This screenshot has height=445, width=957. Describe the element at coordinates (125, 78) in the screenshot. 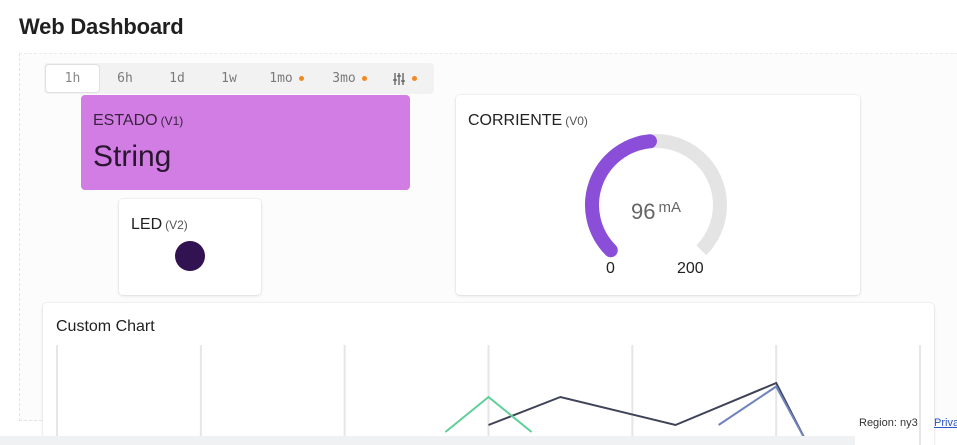

I see `tab-6h: 6h` at that location.